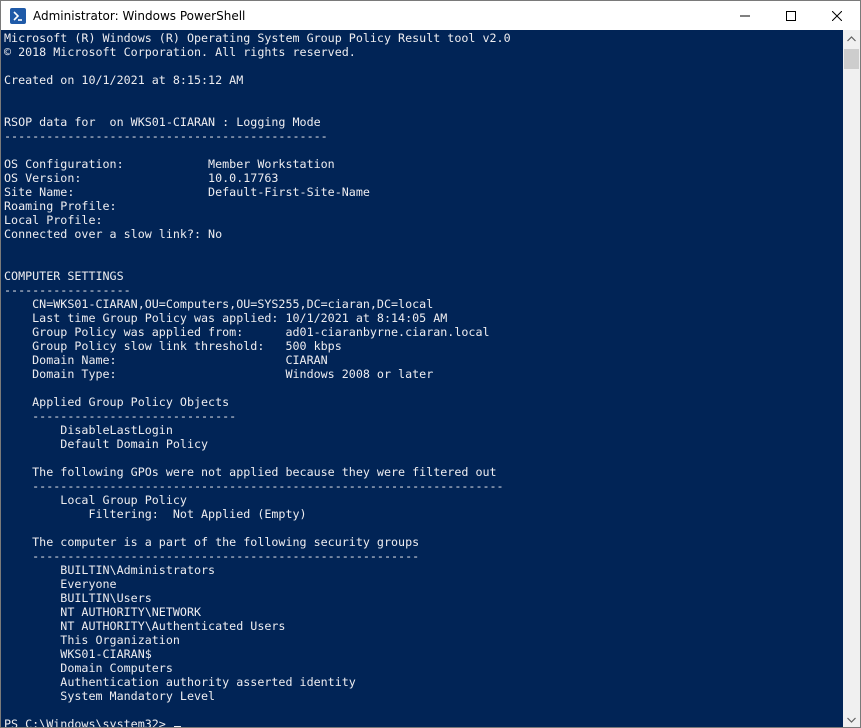  Describe the element at coordinates (18, 15) in the screenshot. I see `powershell-icon` at that location.